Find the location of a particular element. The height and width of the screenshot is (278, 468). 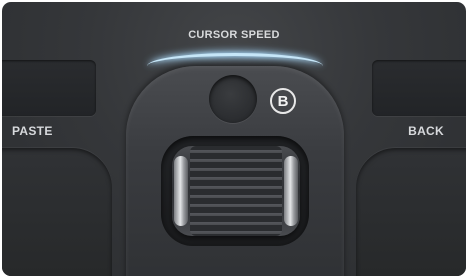

scroll-wheel-ridges is located at coordinates (236, 191).